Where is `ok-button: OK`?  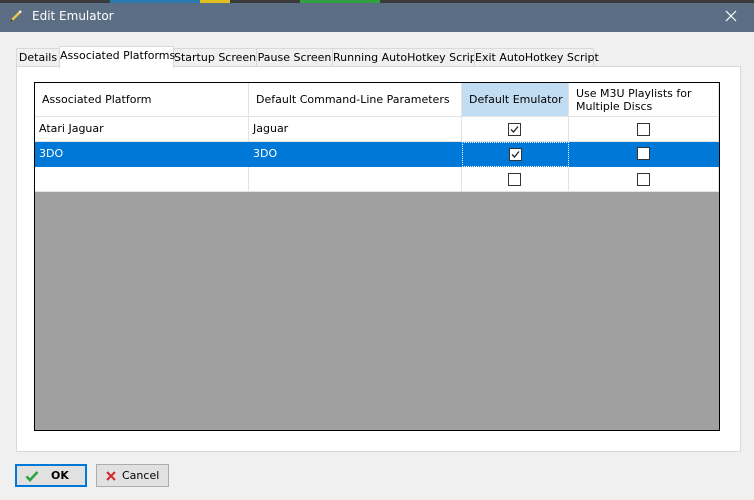
ok-button: OK is located at coordinates (51, 475).